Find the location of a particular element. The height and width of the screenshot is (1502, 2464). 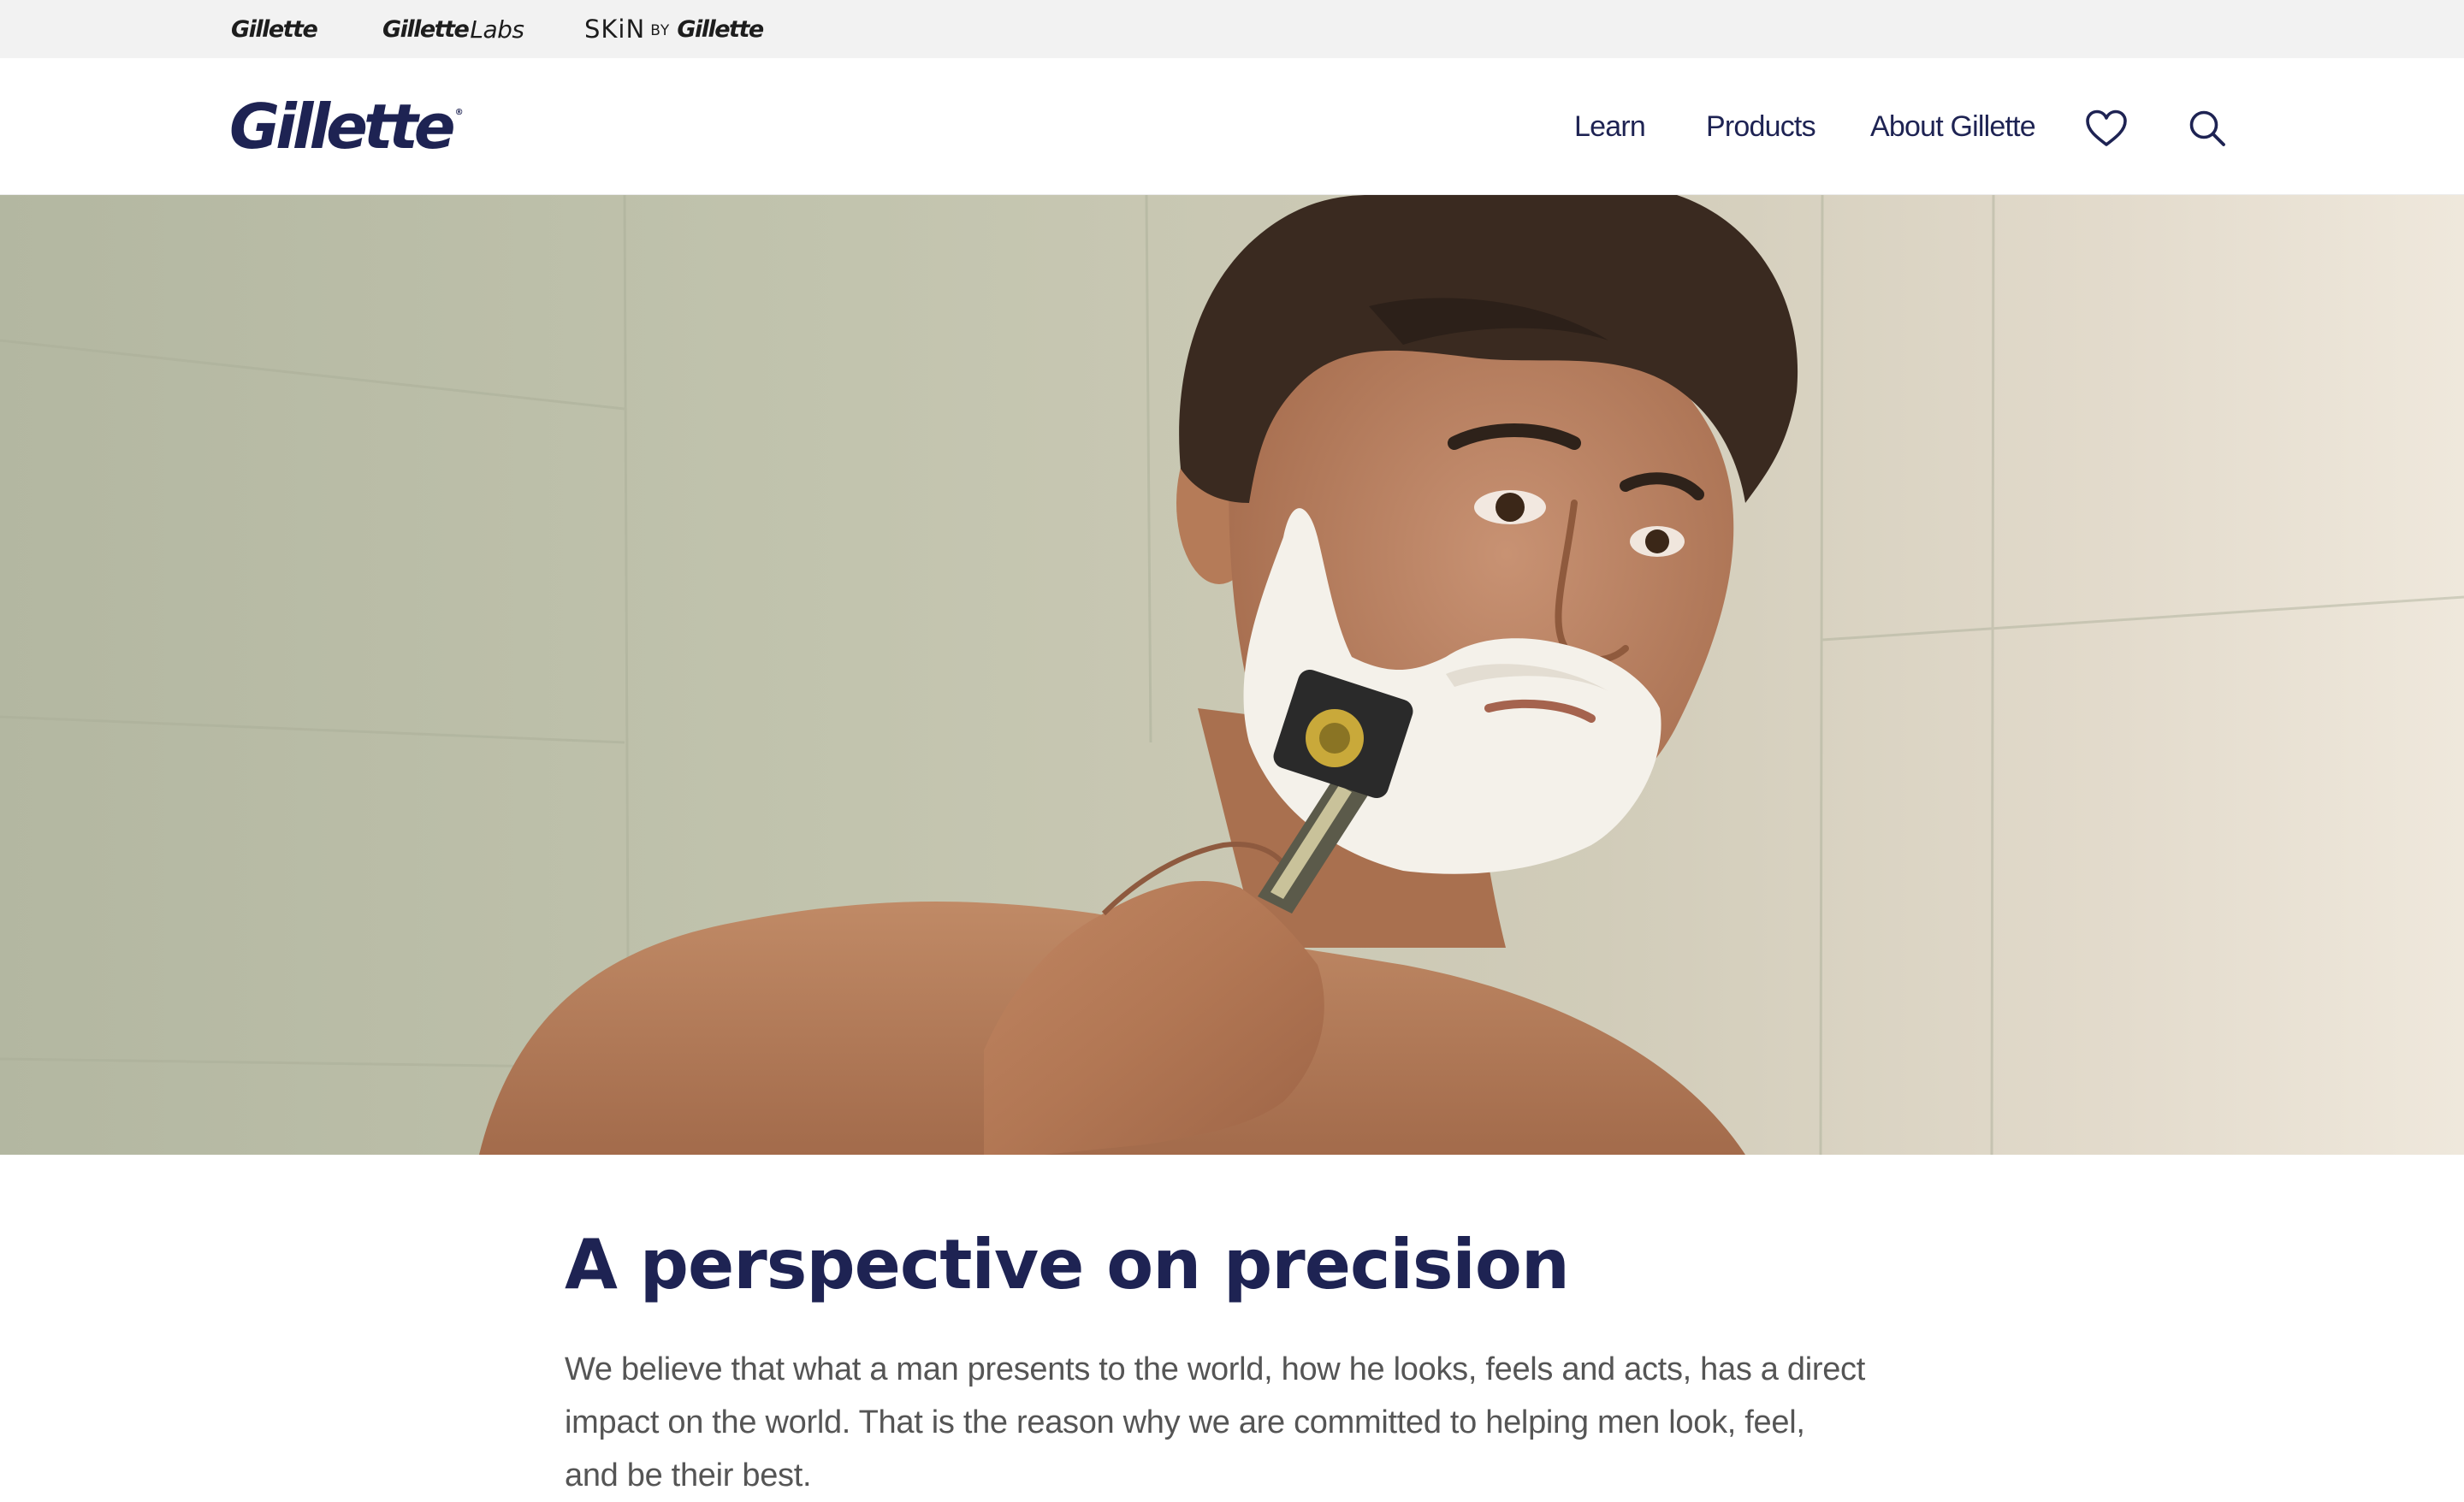

logo-wordmark: Gillette is located at coordinates (342, 127).